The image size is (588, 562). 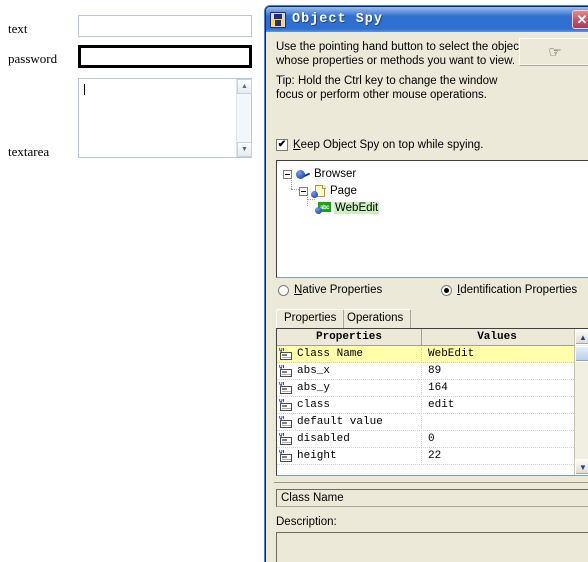 What do you see at coordinates (319, 191) in the screenshot?
I see `page-object-icon` at bounding box center [319, 191].